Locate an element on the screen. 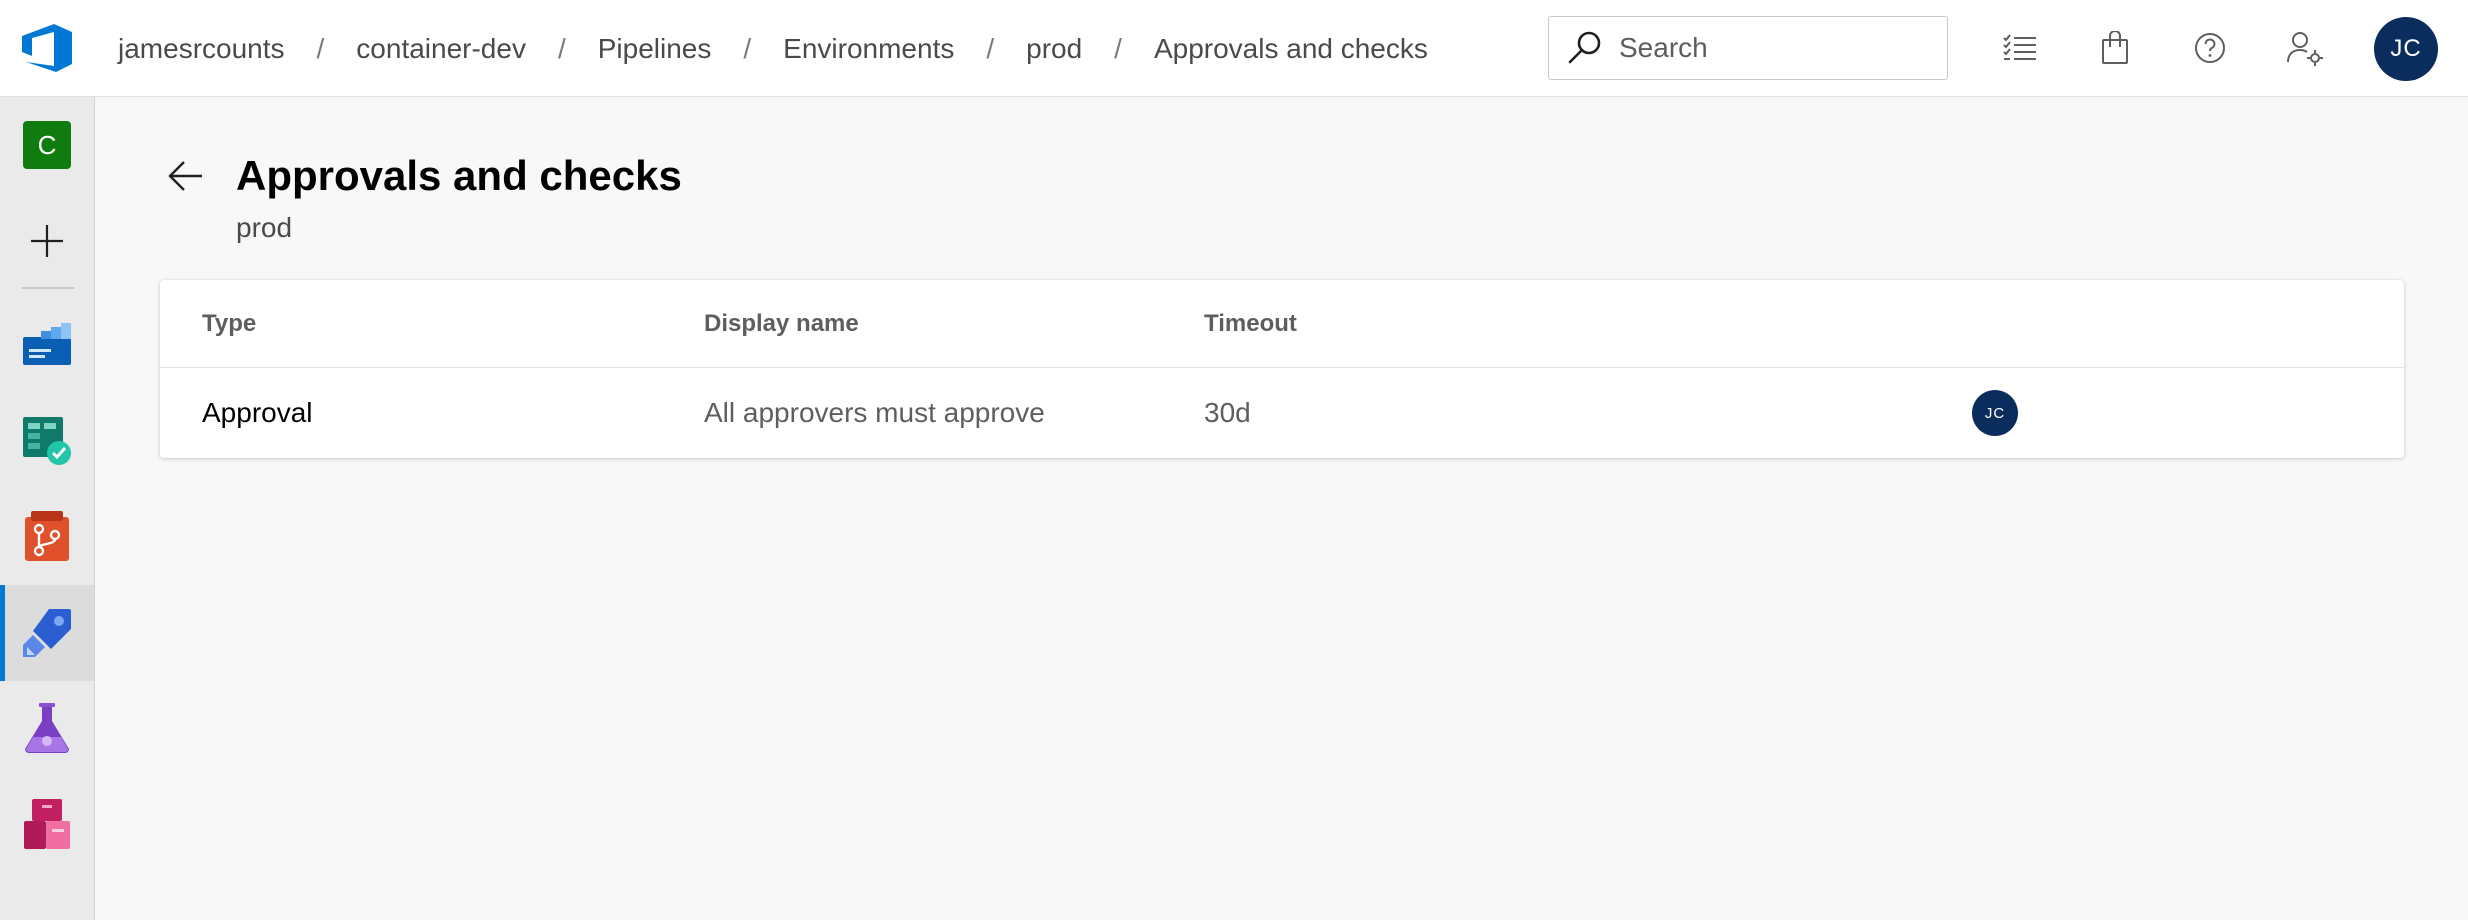  sidebar-item-new is located at coordinates (47, 241).